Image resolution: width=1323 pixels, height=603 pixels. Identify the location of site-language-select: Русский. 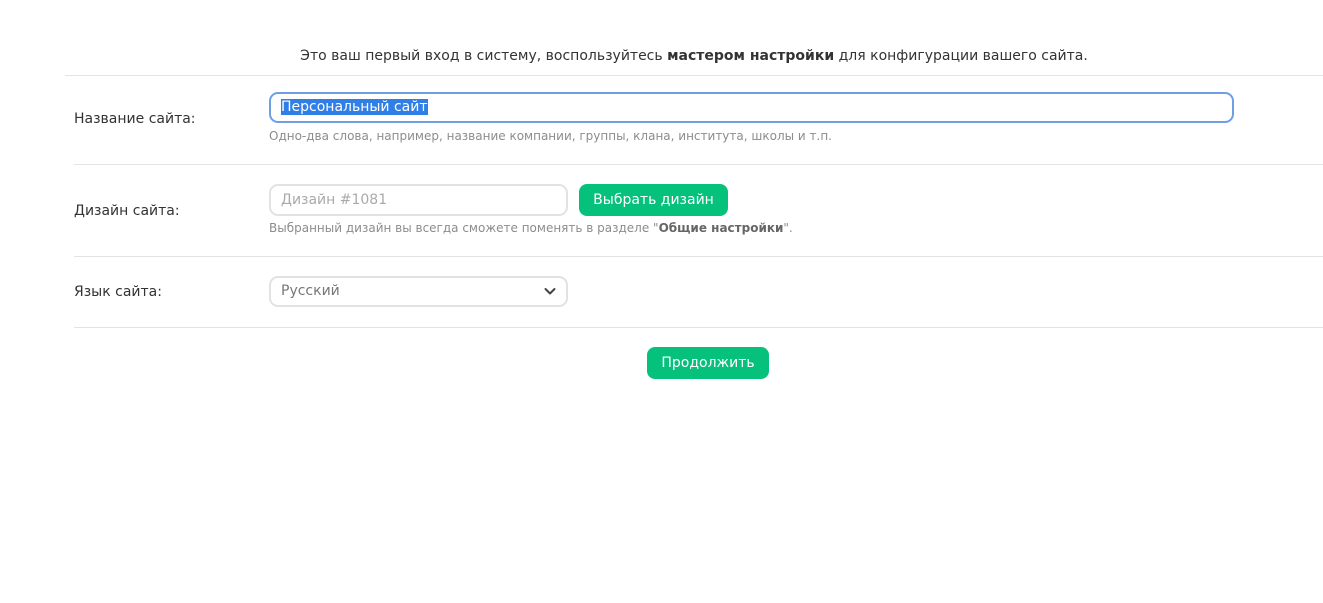
(418, 291).